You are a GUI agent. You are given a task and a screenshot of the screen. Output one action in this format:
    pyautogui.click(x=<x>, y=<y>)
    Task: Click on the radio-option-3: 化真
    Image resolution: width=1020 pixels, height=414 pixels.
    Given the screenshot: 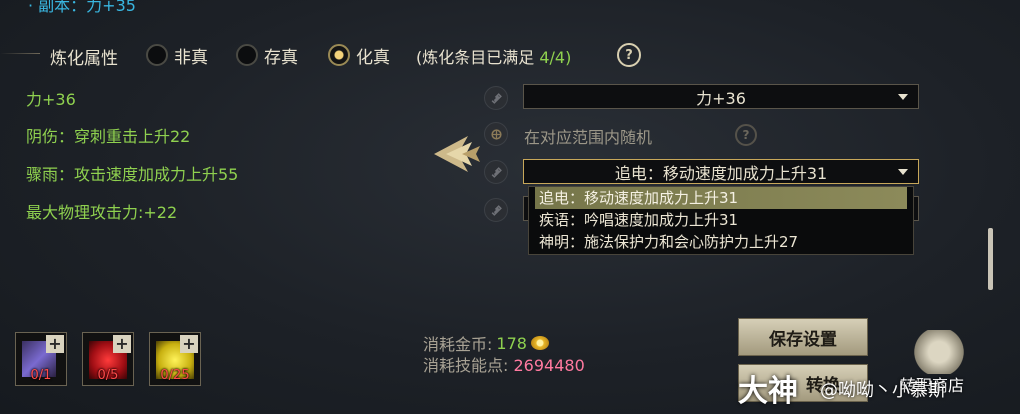 What is the action you would take?
    pyautogui.click(x=359, y=55)
    